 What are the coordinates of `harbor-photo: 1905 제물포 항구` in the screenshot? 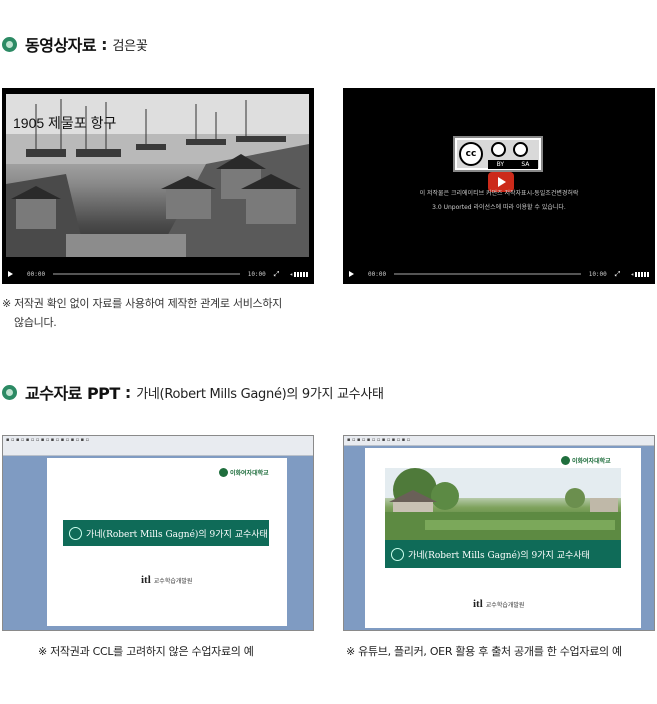 It's located at (157, 175).